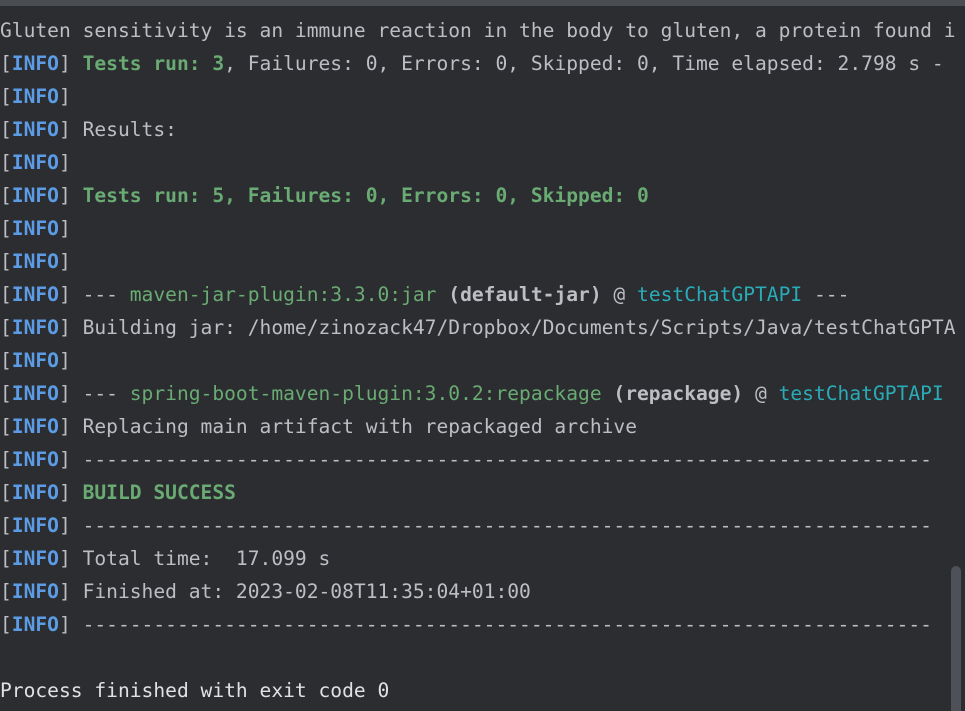 This screenshot has width=965, height=711. Describe the element at coordinates (88, 129) in the screenshot. I see `console-line: [INFO] Results:` at that location.